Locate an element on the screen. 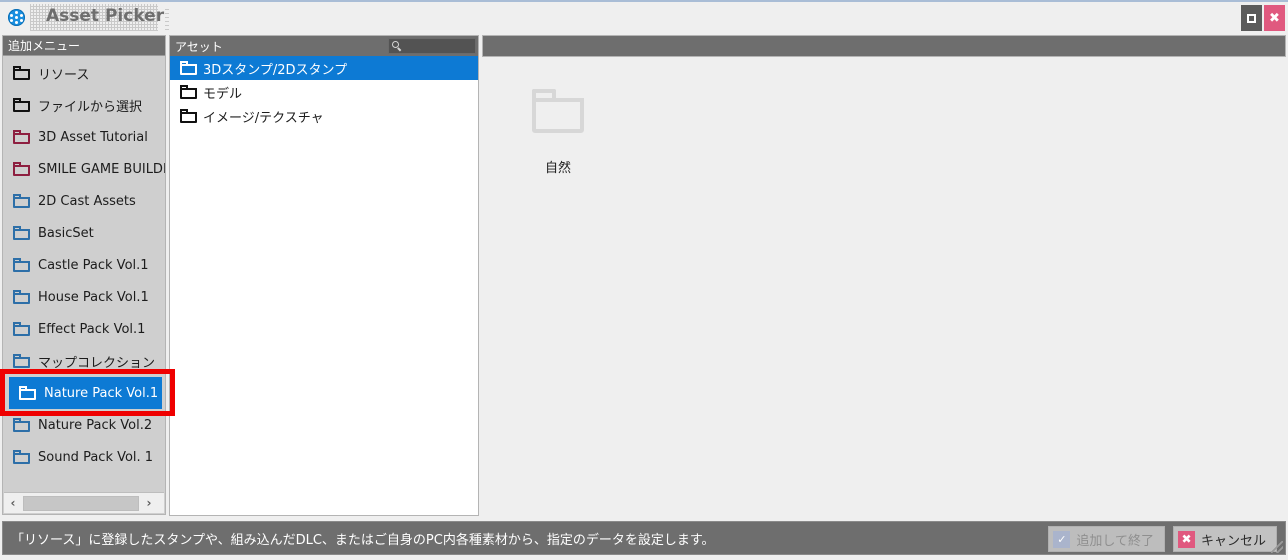 This screenshot has height=560, width=1288. asset-category-item: 3Dスタンプ/2Dスタンプ is located at coordinates (324, 68).